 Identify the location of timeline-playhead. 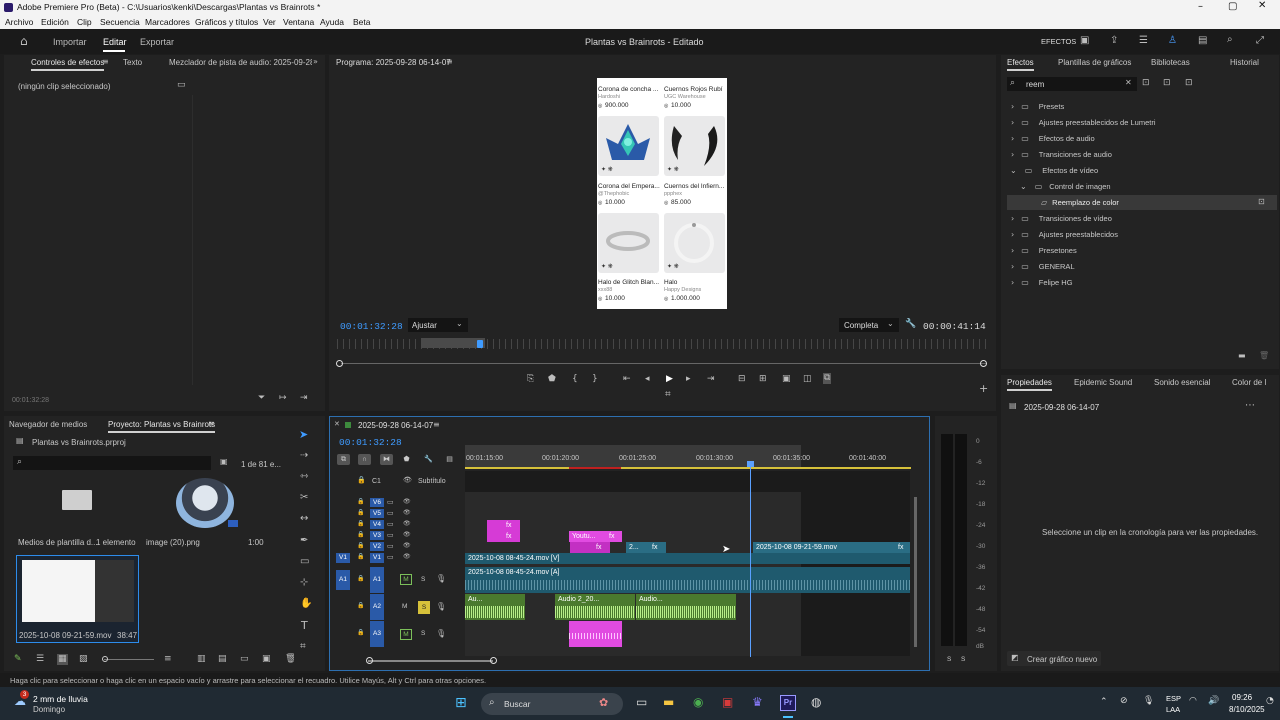
(750, 559).